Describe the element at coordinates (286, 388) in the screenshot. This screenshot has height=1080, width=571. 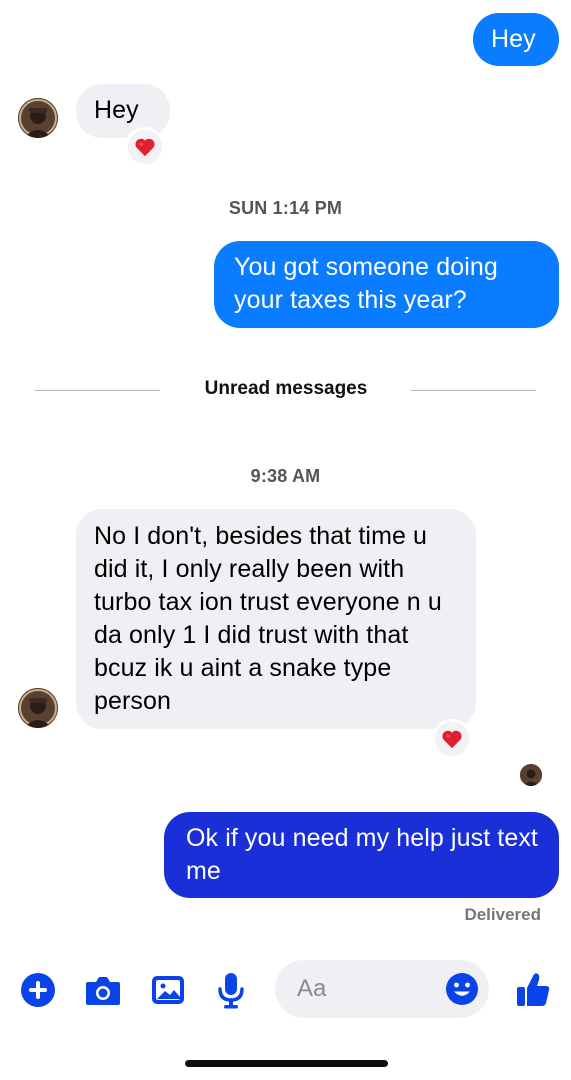
I see `unread-messages-label: Unread messages` at that location.